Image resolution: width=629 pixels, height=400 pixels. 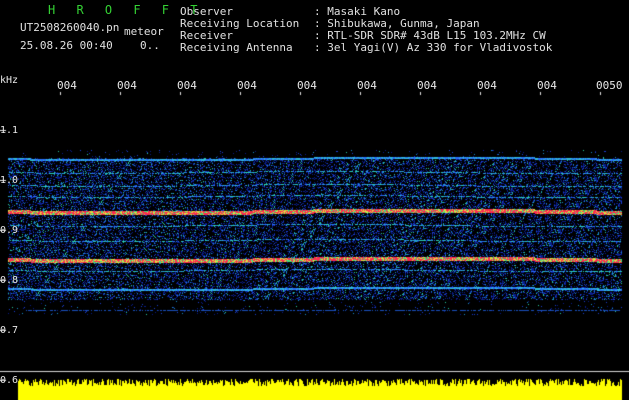 What do you see at coordinates (150, 45) in the screenshot?
I see `count-value: 0..` at bounding box center [150, 45].